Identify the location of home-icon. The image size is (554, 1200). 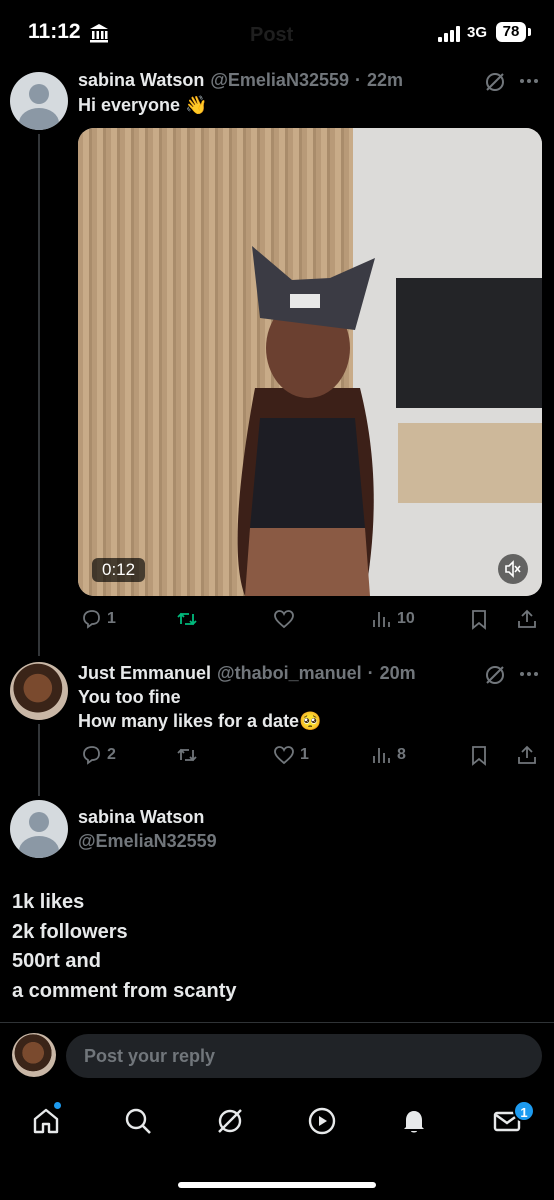
(46, 1121).